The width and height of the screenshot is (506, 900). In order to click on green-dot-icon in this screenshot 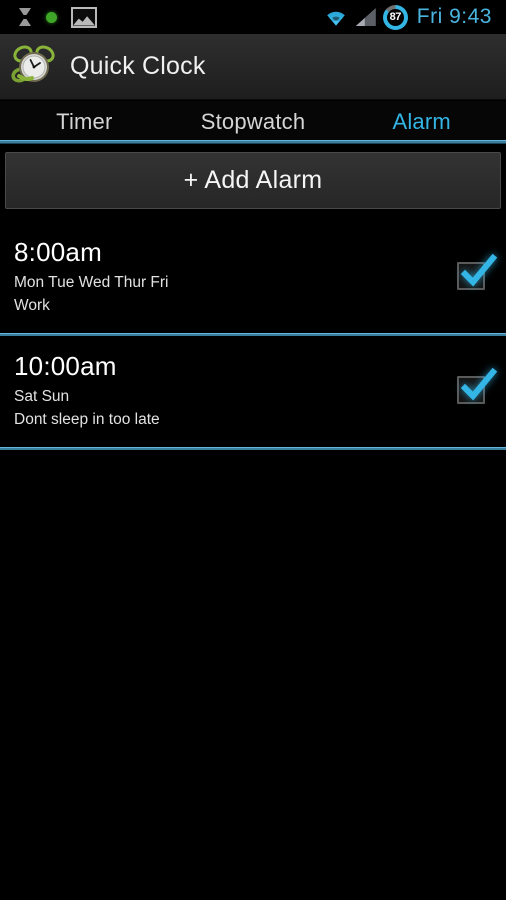, I will do `click(51, 17)`.